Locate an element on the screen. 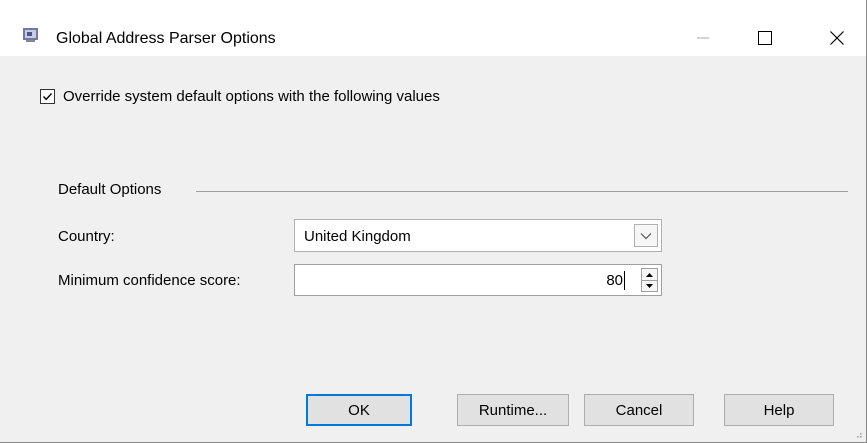 The width and height of the screenshot is (867, 443). maximize-button is located at coordinates (765, 38).